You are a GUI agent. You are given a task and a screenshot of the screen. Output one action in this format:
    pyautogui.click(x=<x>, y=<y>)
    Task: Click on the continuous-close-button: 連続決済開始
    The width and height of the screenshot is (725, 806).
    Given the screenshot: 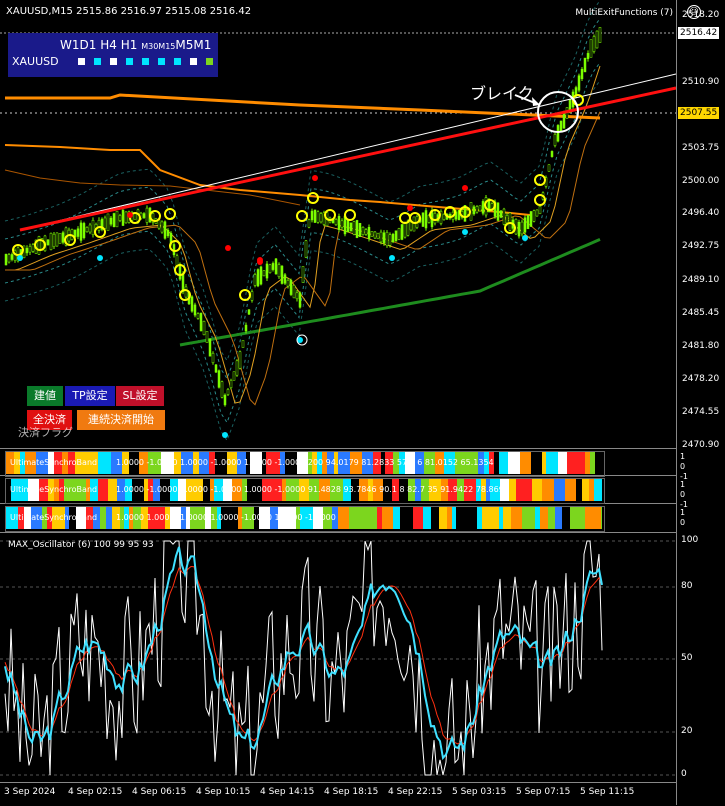 What is the action you would take?
    pyautogui.click(x=121, y=420)
    